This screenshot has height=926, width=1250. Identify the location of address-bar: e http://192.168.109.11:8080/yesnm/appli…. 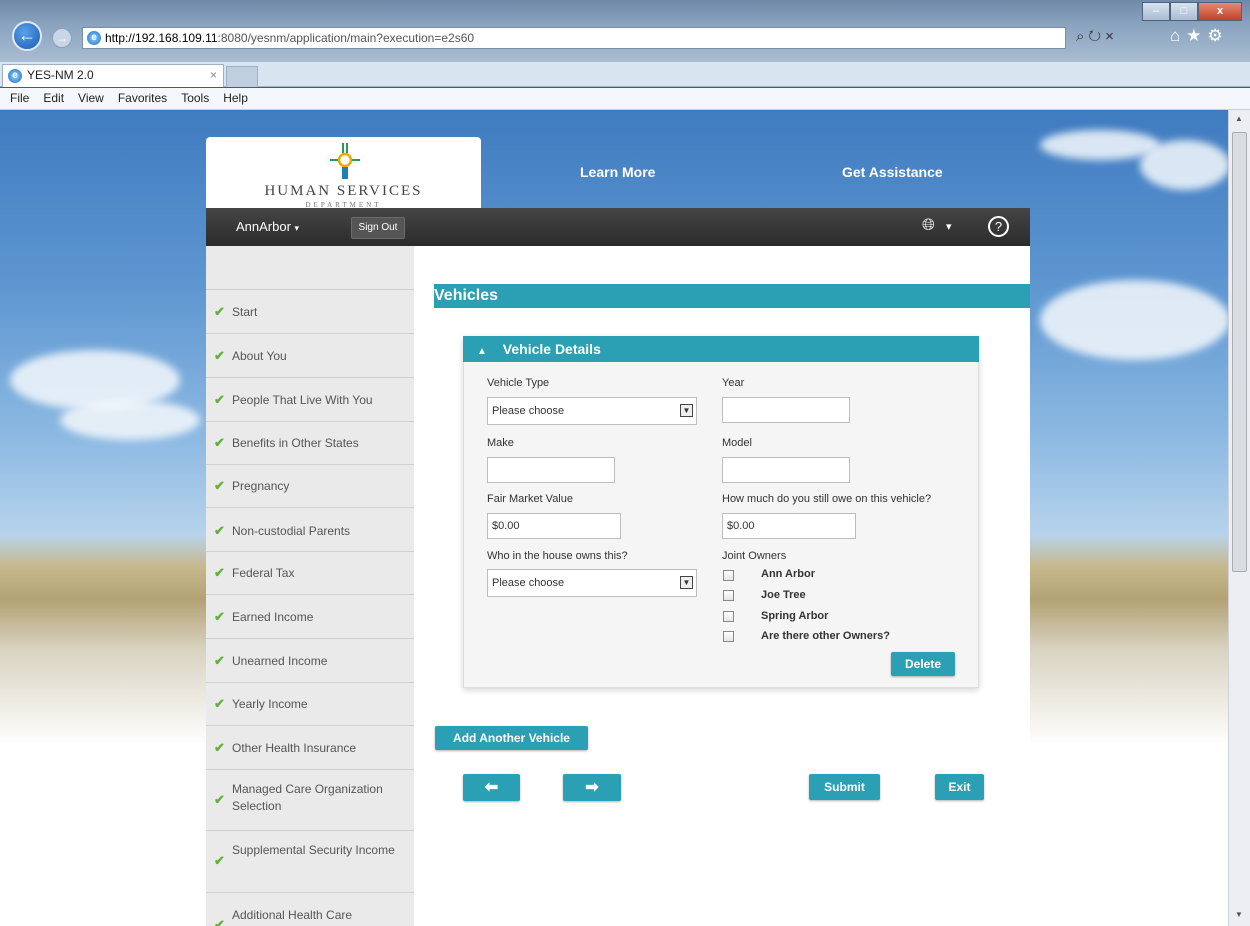
(574, 38).